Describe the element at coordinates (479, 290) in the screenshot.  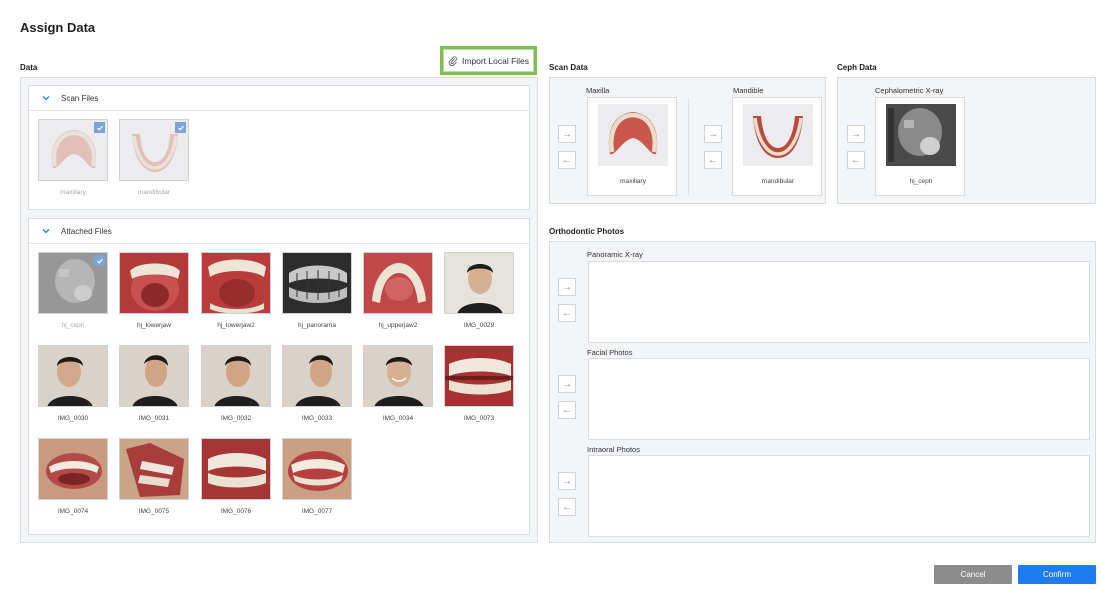
I see `attached-file-img-0029: IMG_0029` at that location.